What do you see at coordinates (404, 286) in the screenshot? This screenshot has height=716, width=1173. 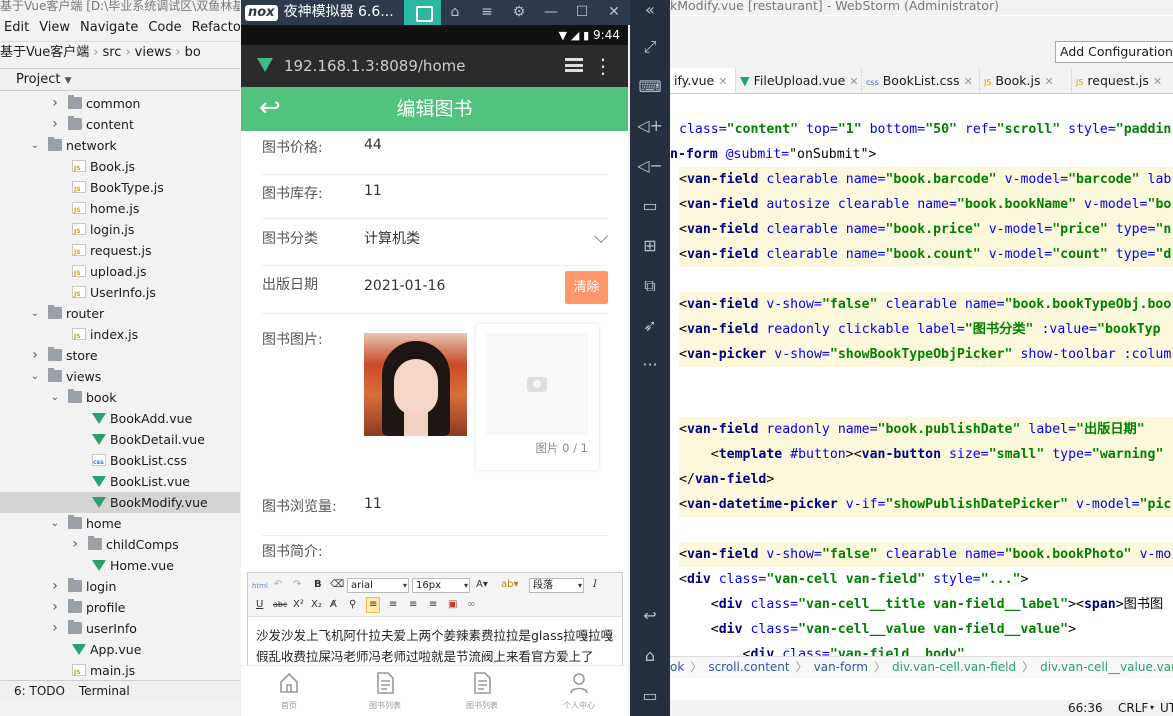 I see `date-value: 2021-01-16` at bounding box center [404, 286].